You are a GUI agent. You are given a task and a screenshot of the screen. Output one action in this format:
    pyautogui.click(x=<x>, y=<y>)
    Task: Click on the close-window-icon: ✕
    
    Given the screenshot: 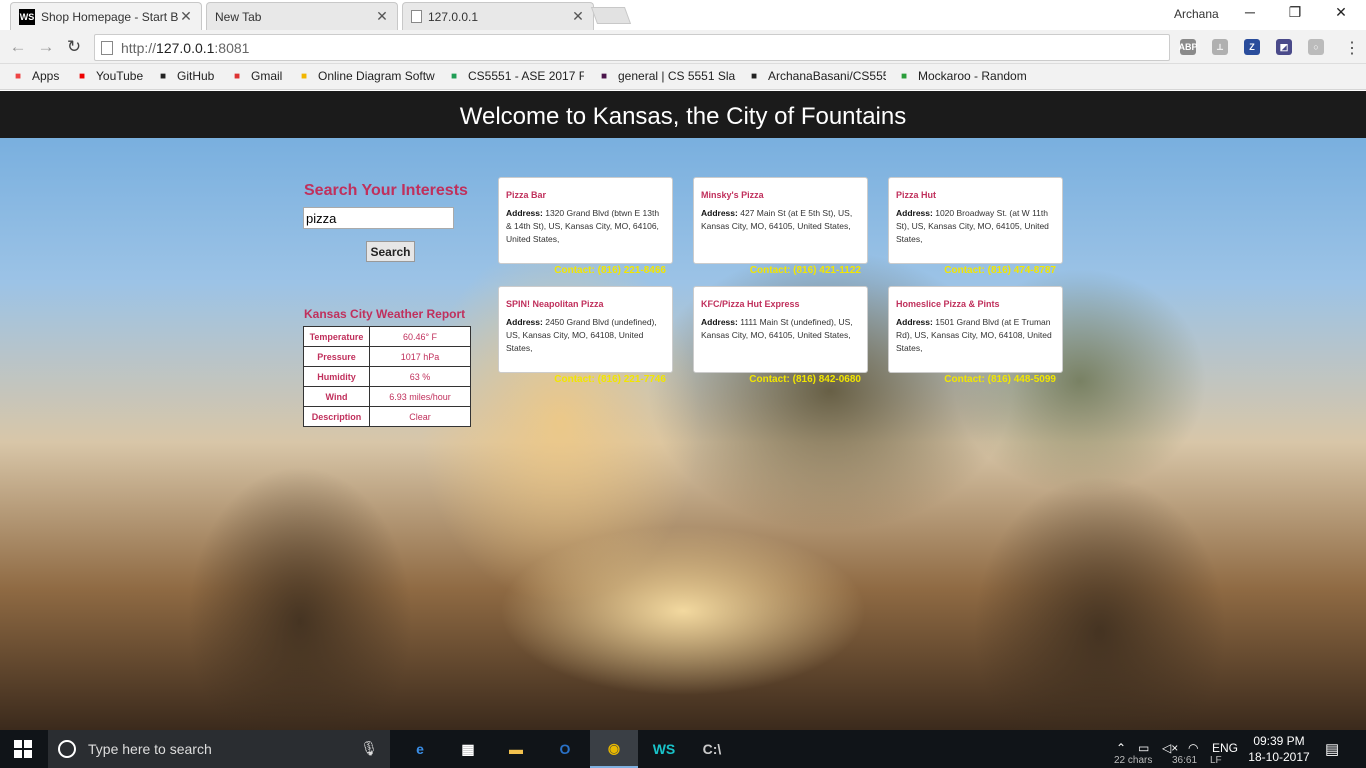 What is the action you would take?
    pyautogui.click(x=1341, y=12)
    